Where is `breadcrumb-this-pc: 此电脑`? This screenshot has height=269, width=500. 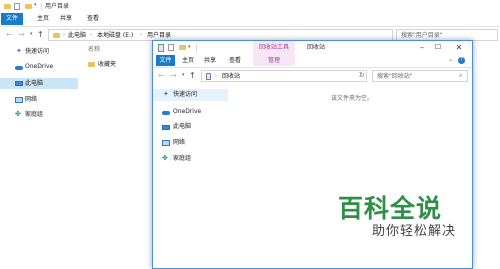
breadcrumb-this-pc: 此电脑 is located at coordinates (77, 36).